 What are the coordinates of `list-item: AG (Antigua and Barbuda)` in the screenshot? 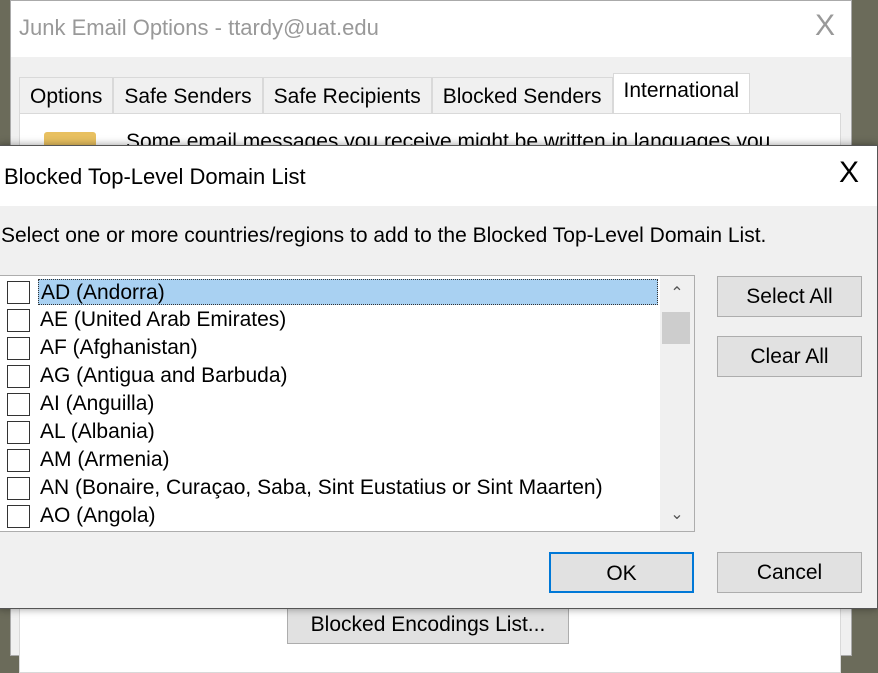 It's located at (330, 376).